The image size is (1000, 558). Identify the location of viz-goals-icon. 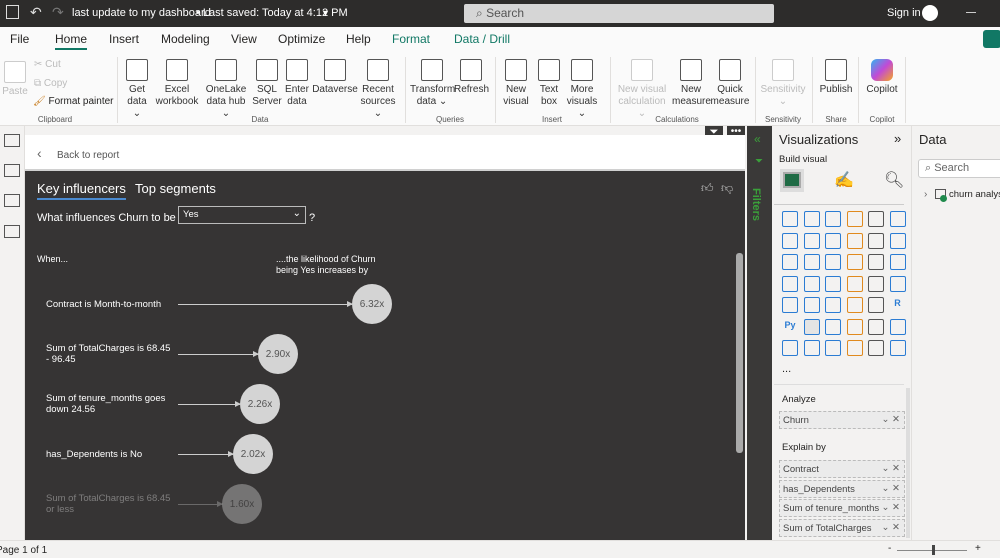
(897, 326).